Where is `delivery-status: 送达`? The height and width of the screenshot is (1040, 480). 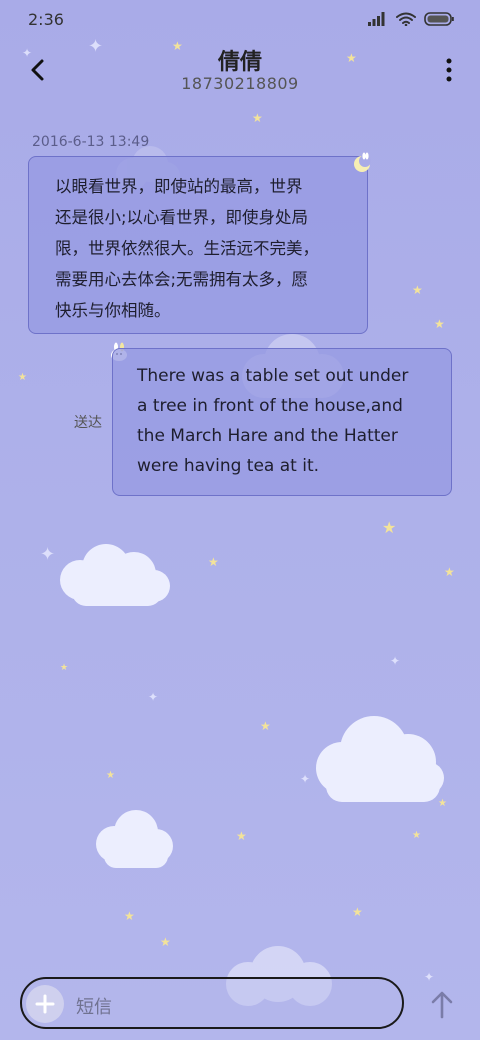
delivery-status: 送达 is located at coordinates (88, 423).